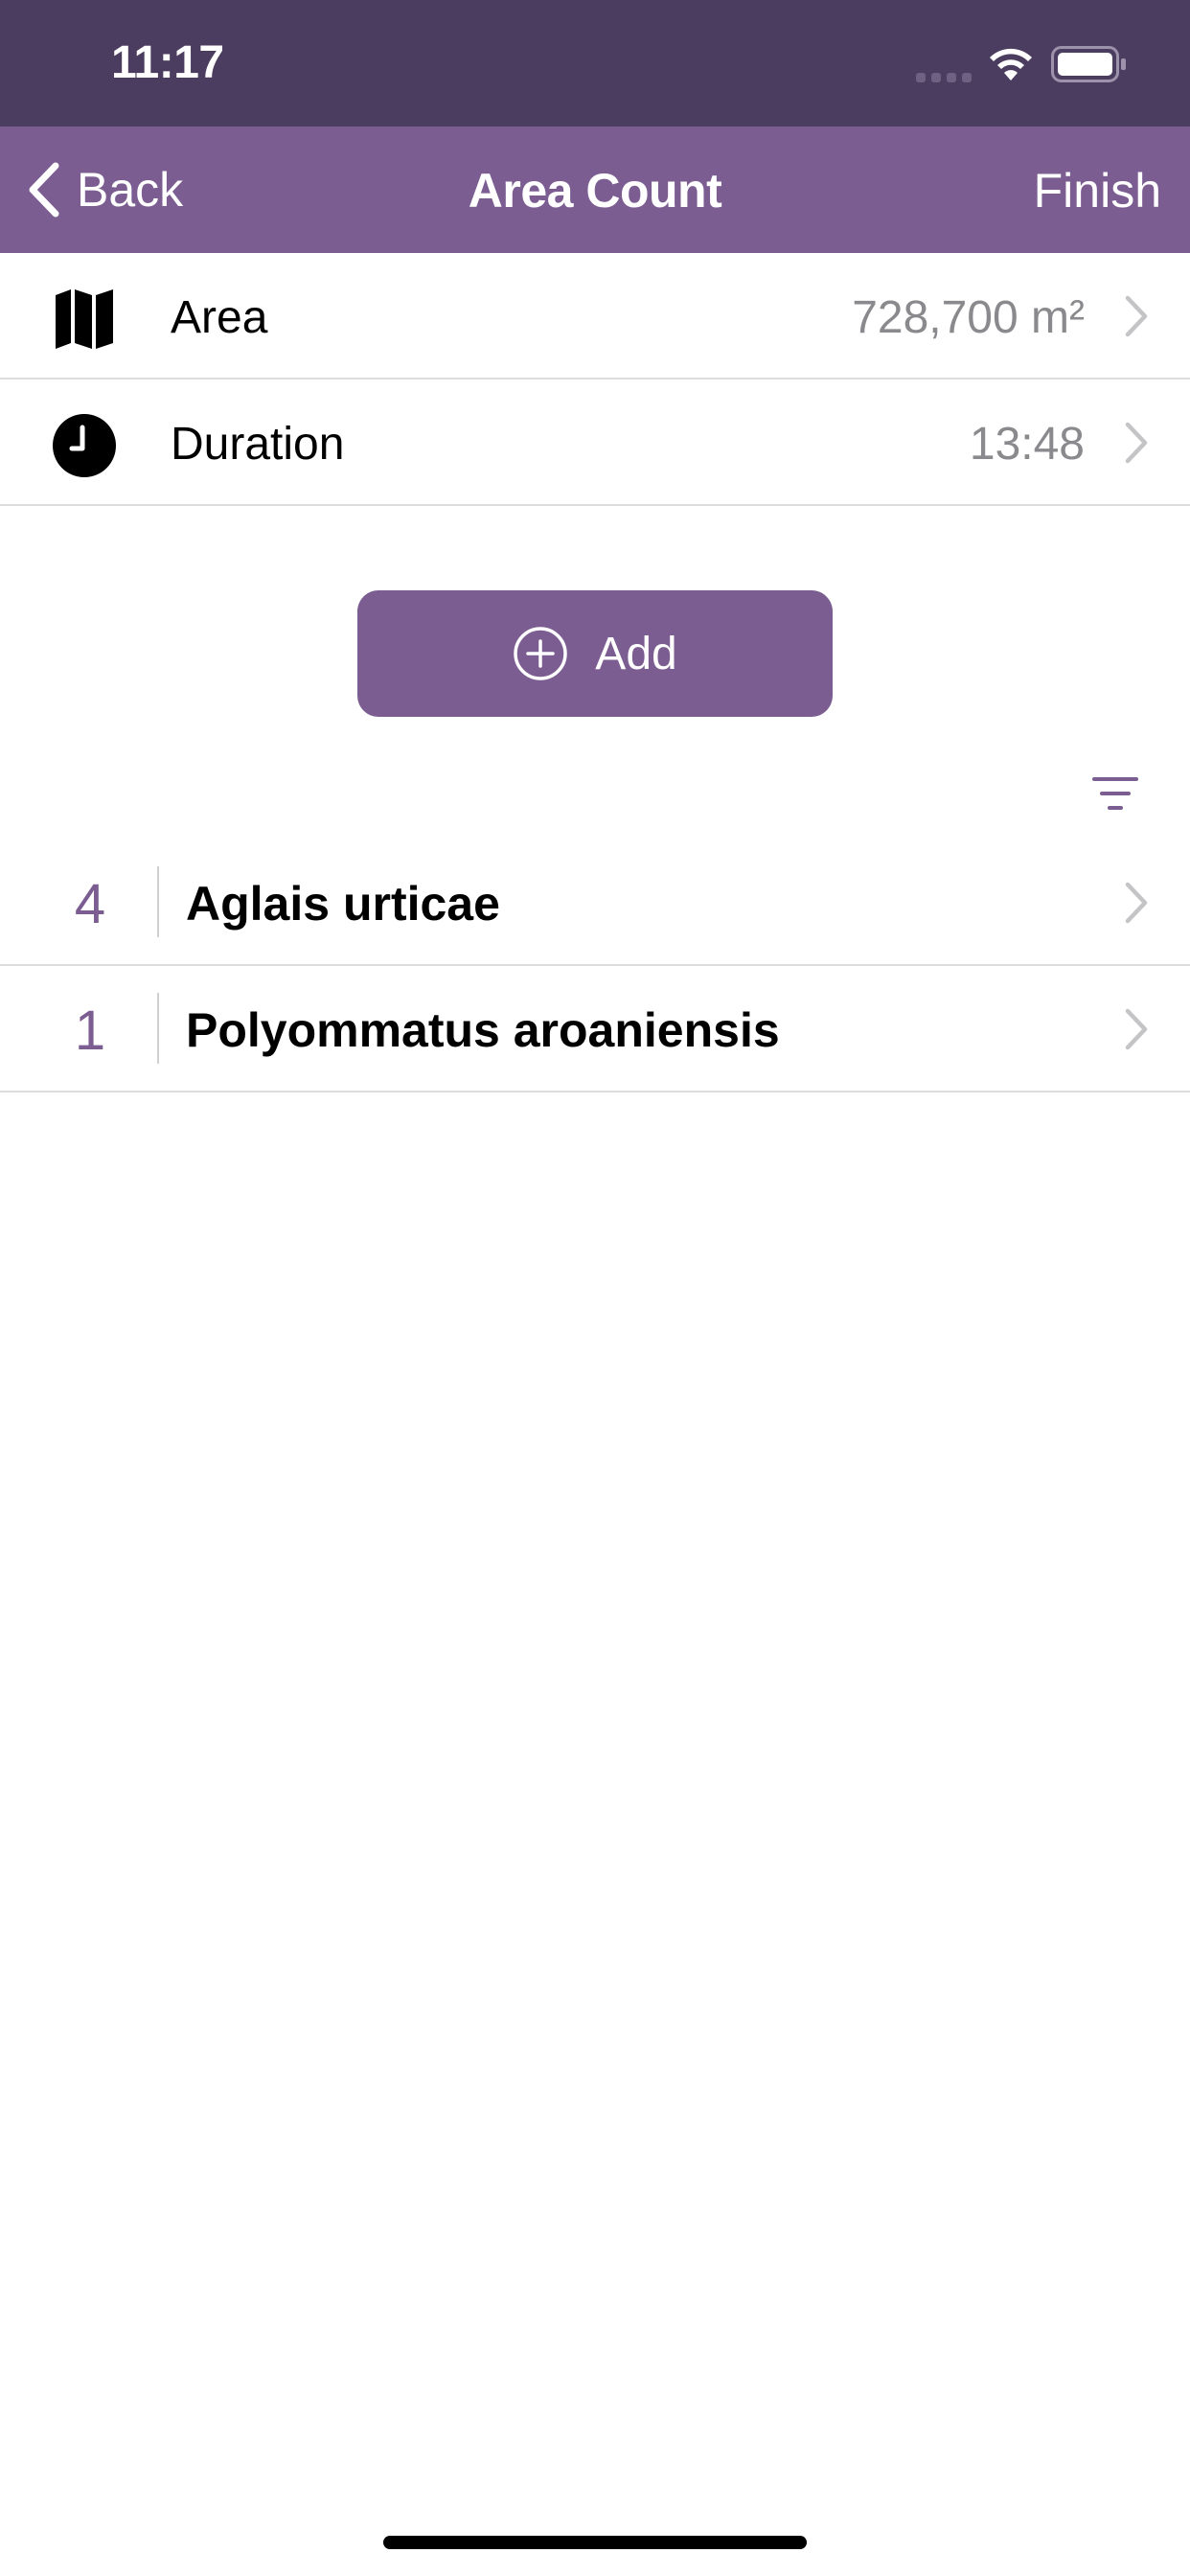 This screenshot has width=1190, height=2576. Describe the element at coordinates (1098, 190) in the screenshot. I see `finish-button: Finish` at that location.